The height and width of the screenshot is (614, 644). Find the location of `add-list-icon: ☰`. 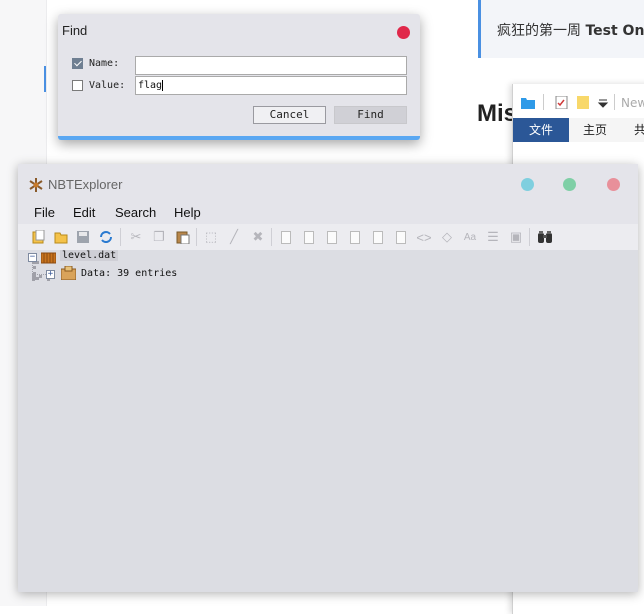

add-list-icon: ☰ is located at coordinates (493, 237).